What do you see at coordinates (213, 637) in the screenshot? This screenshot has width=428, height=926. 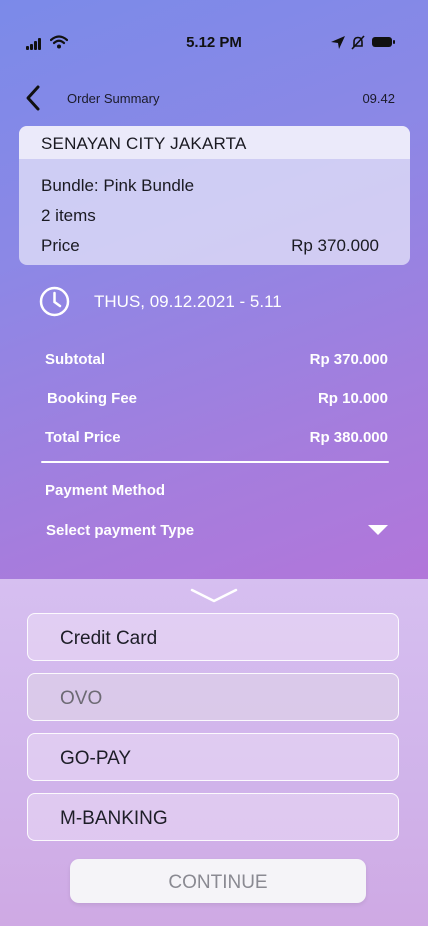 I see `payment-option-credit-card: Credit Card` at bounding box center [213, 637].